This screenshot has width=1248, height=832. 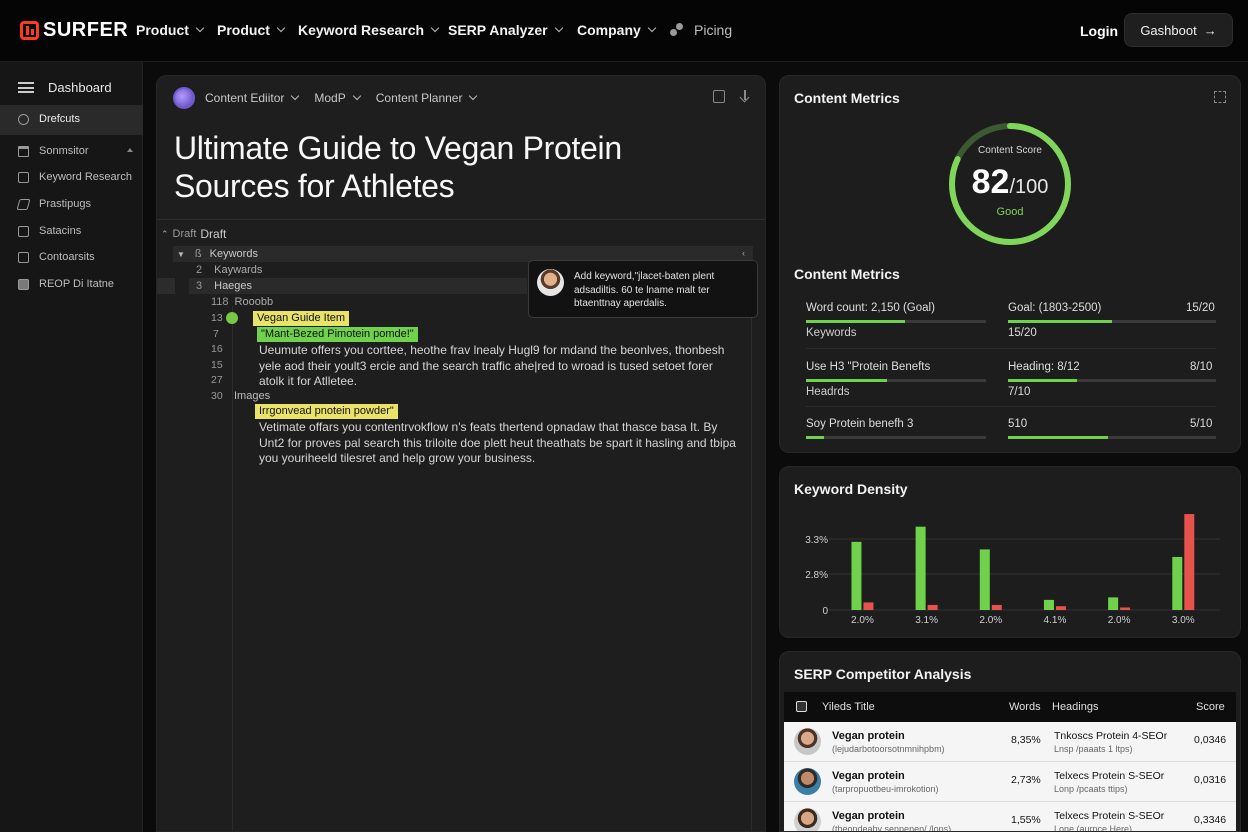 What do you see at coordinates (229, 270) in the screenshot?
I see `outline-row: 2 Kaywards` at bounding box center [229, 270].